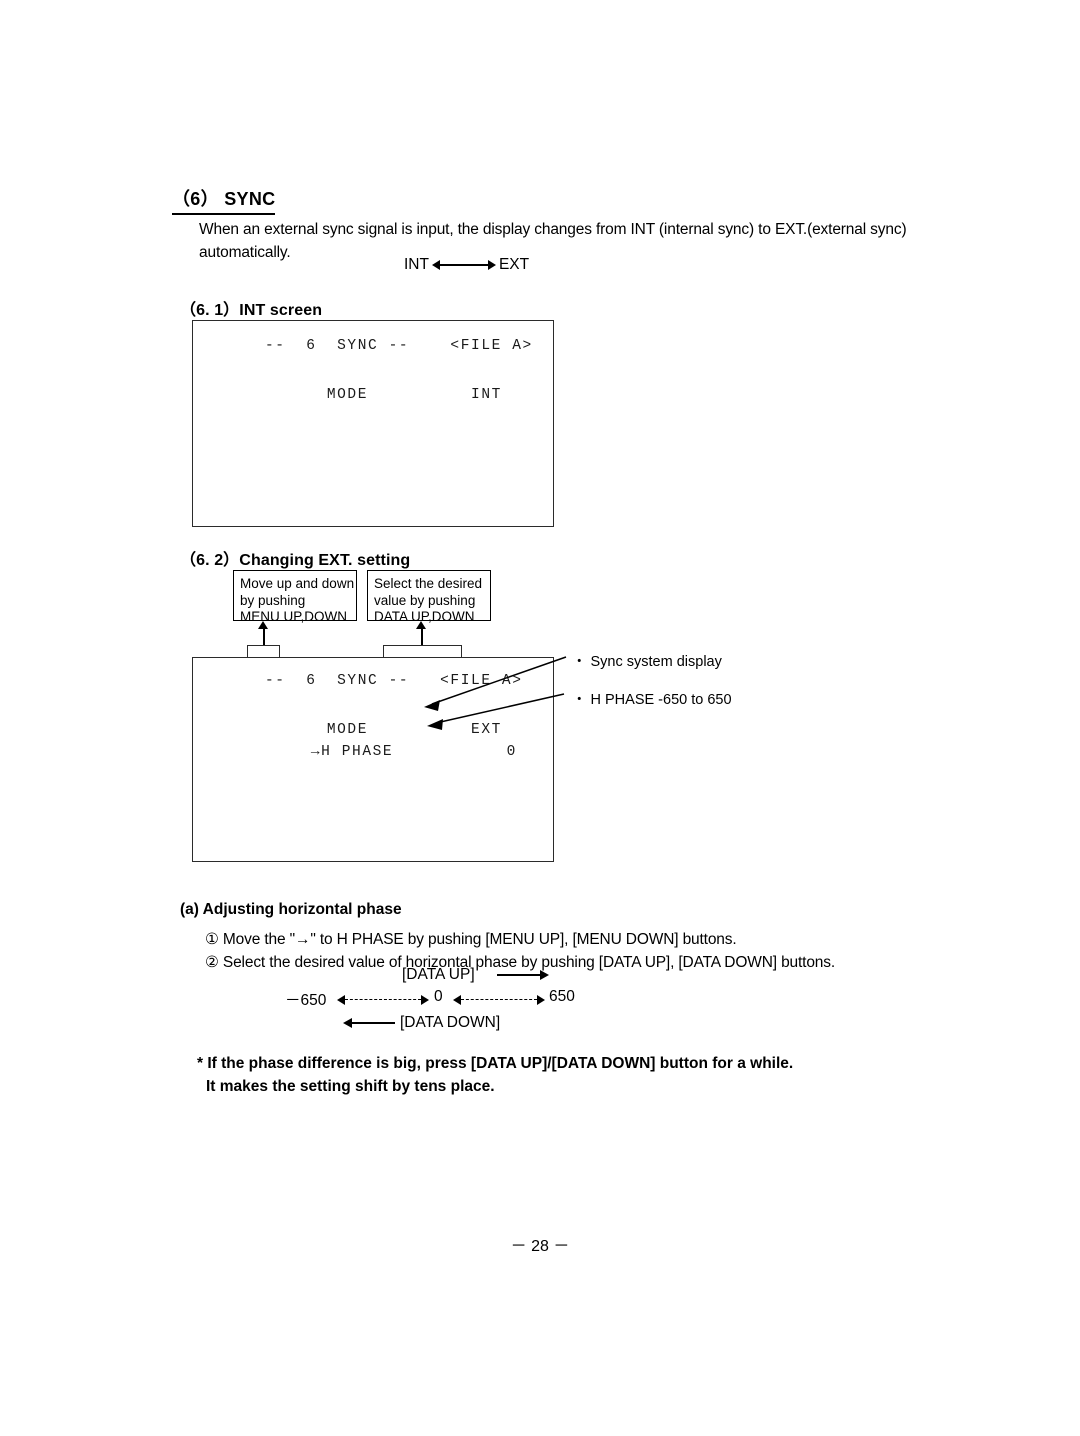 The width and height of the screenshot is (1080, 1436). Describe the element at coordinates (511, 752) in the screenshot. I see `osd-ext-phase-value: 0` at that location.